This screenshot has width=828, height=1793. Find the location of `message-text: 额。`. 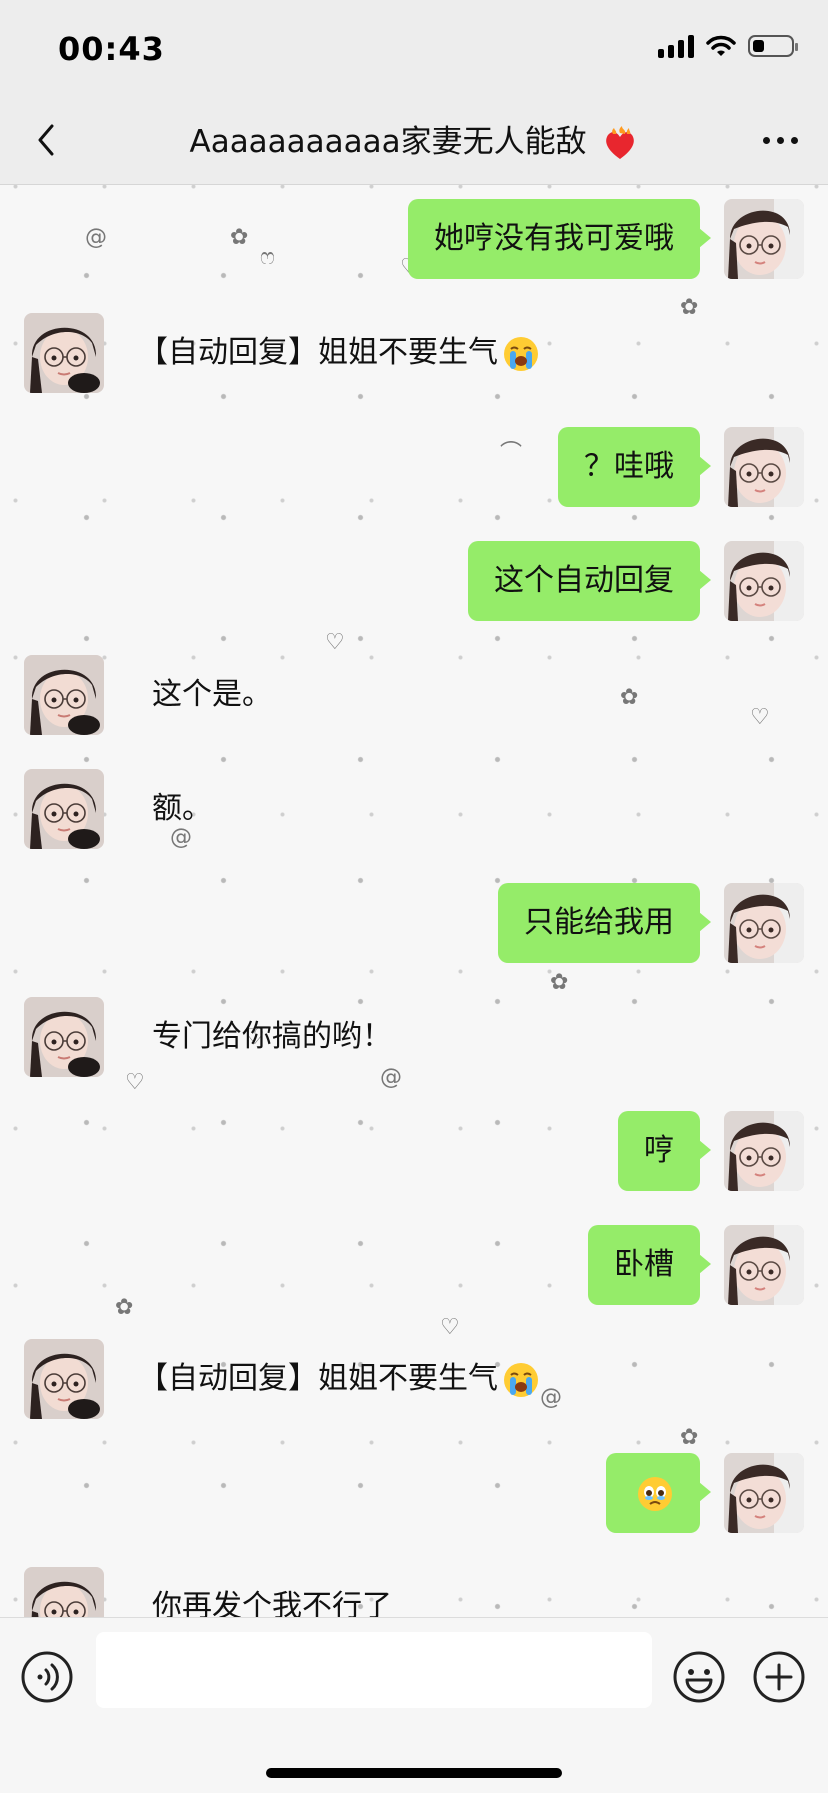

message-text: 额。 is located at coordinates (182, 808).